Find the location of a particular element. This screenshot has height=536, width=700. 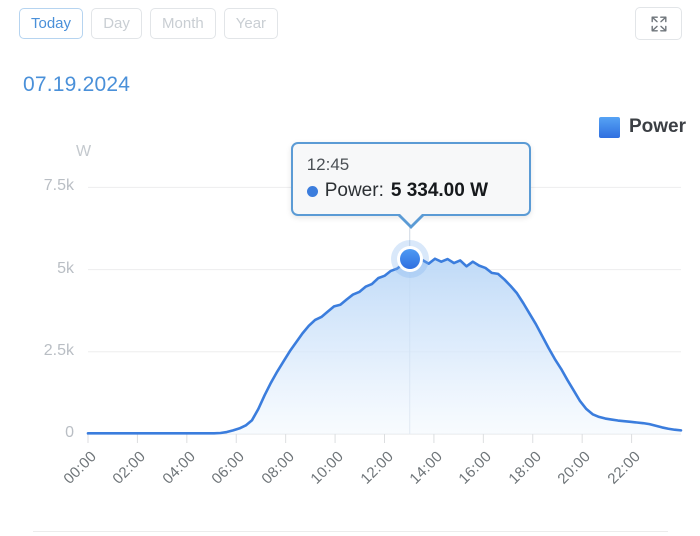

range-button-day: Day is located at coordinates (117, 23).